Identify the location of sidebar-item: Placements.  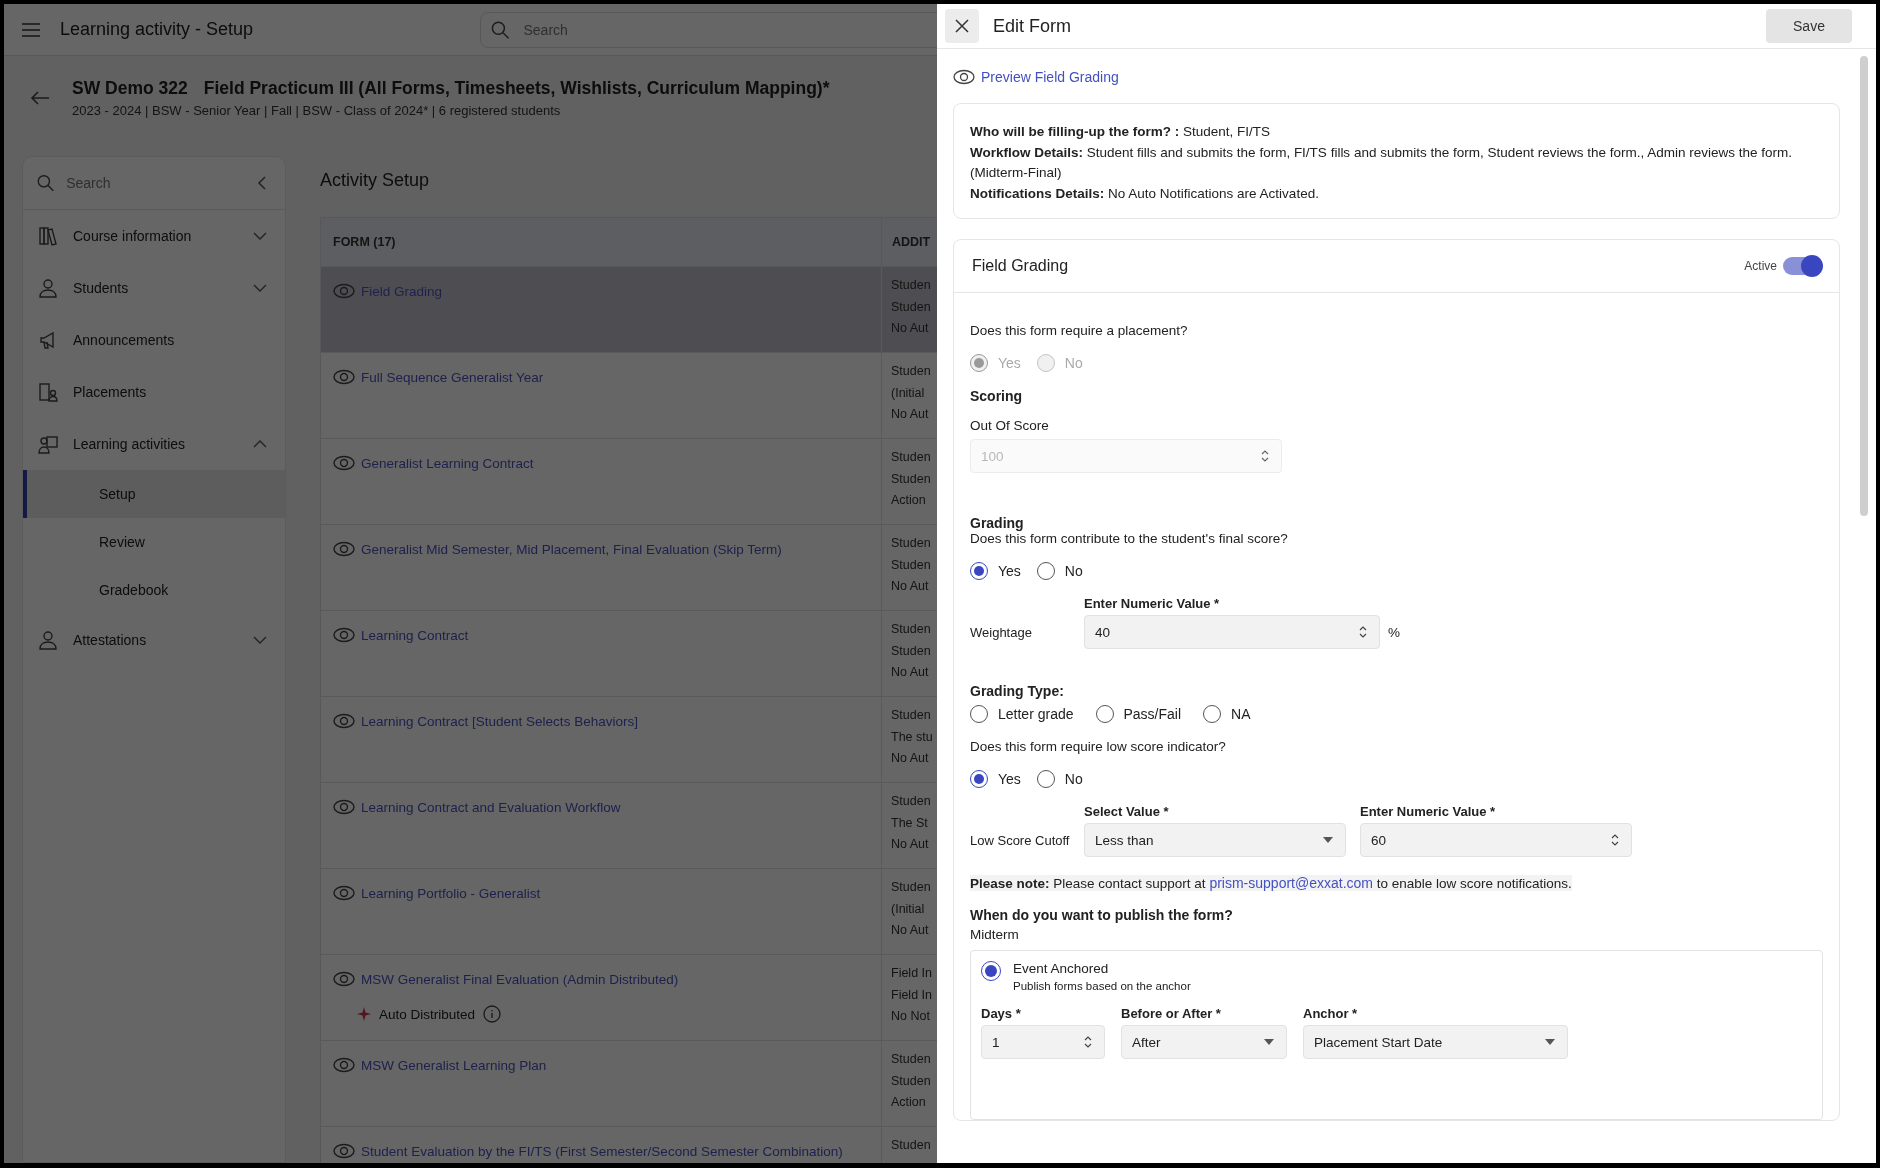
(154, 392).